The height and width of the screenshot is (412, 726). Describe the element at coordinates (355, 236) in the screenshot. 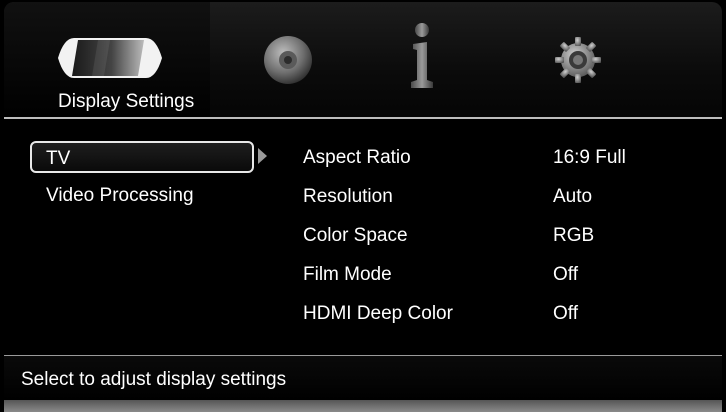

I see `setting-color-space: Color Space` at that location.